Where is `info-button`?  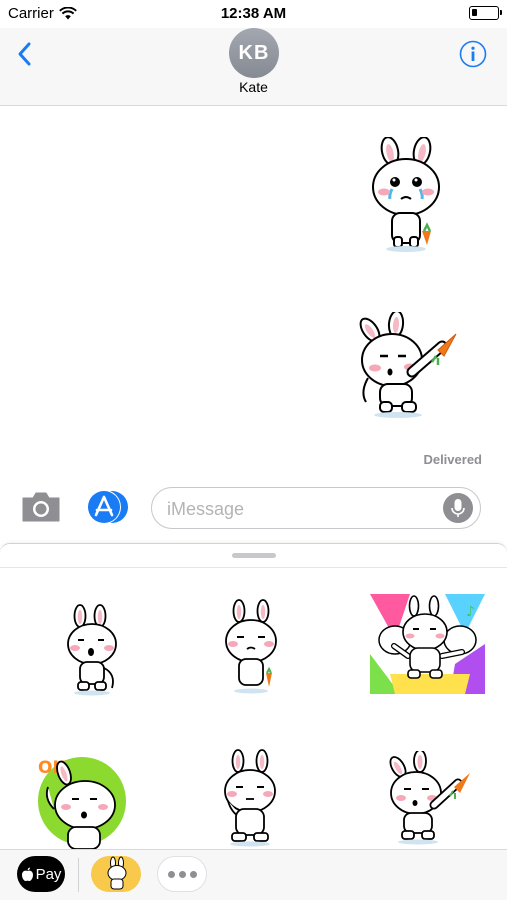 info-button is located at coordinates (473, 54).